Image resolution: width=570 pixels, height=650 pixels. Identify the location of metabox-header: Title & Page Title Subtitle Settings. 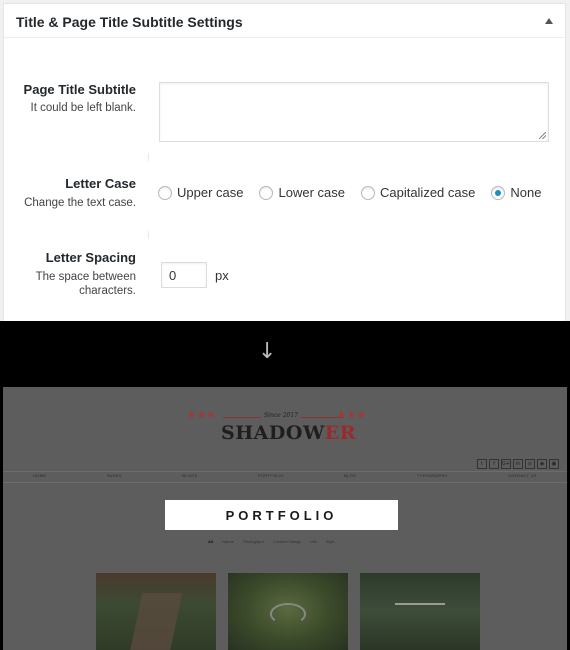
(284, 21).